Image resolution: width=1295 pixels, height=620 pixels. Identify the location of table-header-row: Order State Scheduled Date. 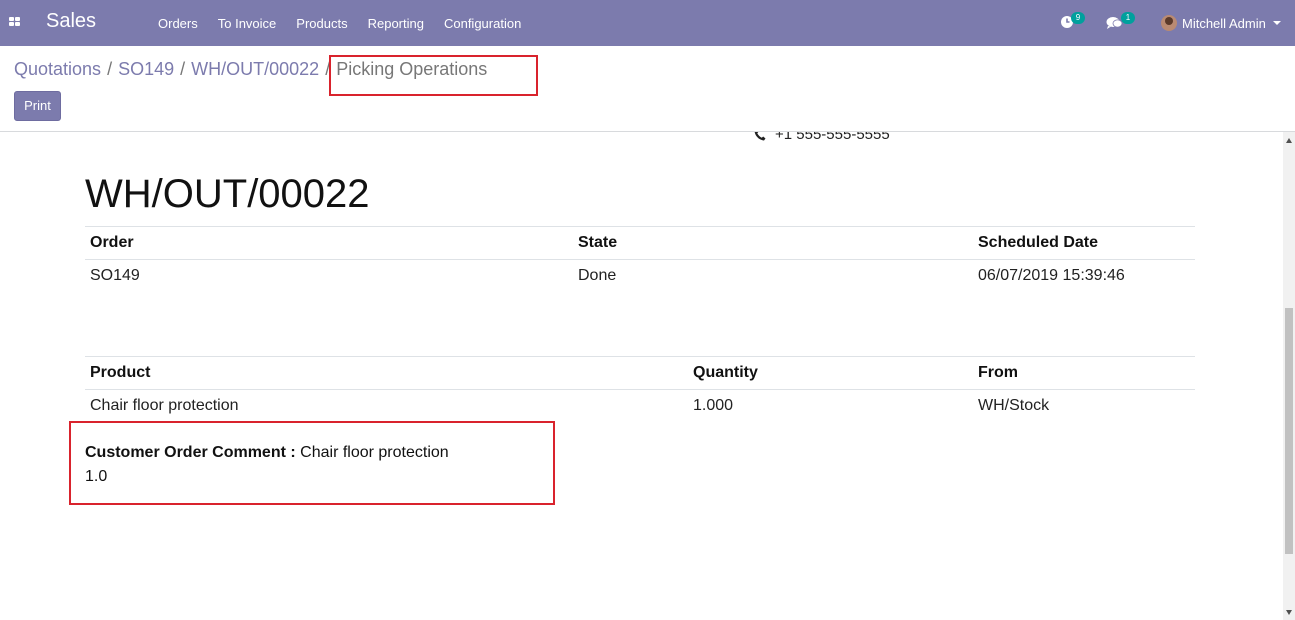
(640, 243).